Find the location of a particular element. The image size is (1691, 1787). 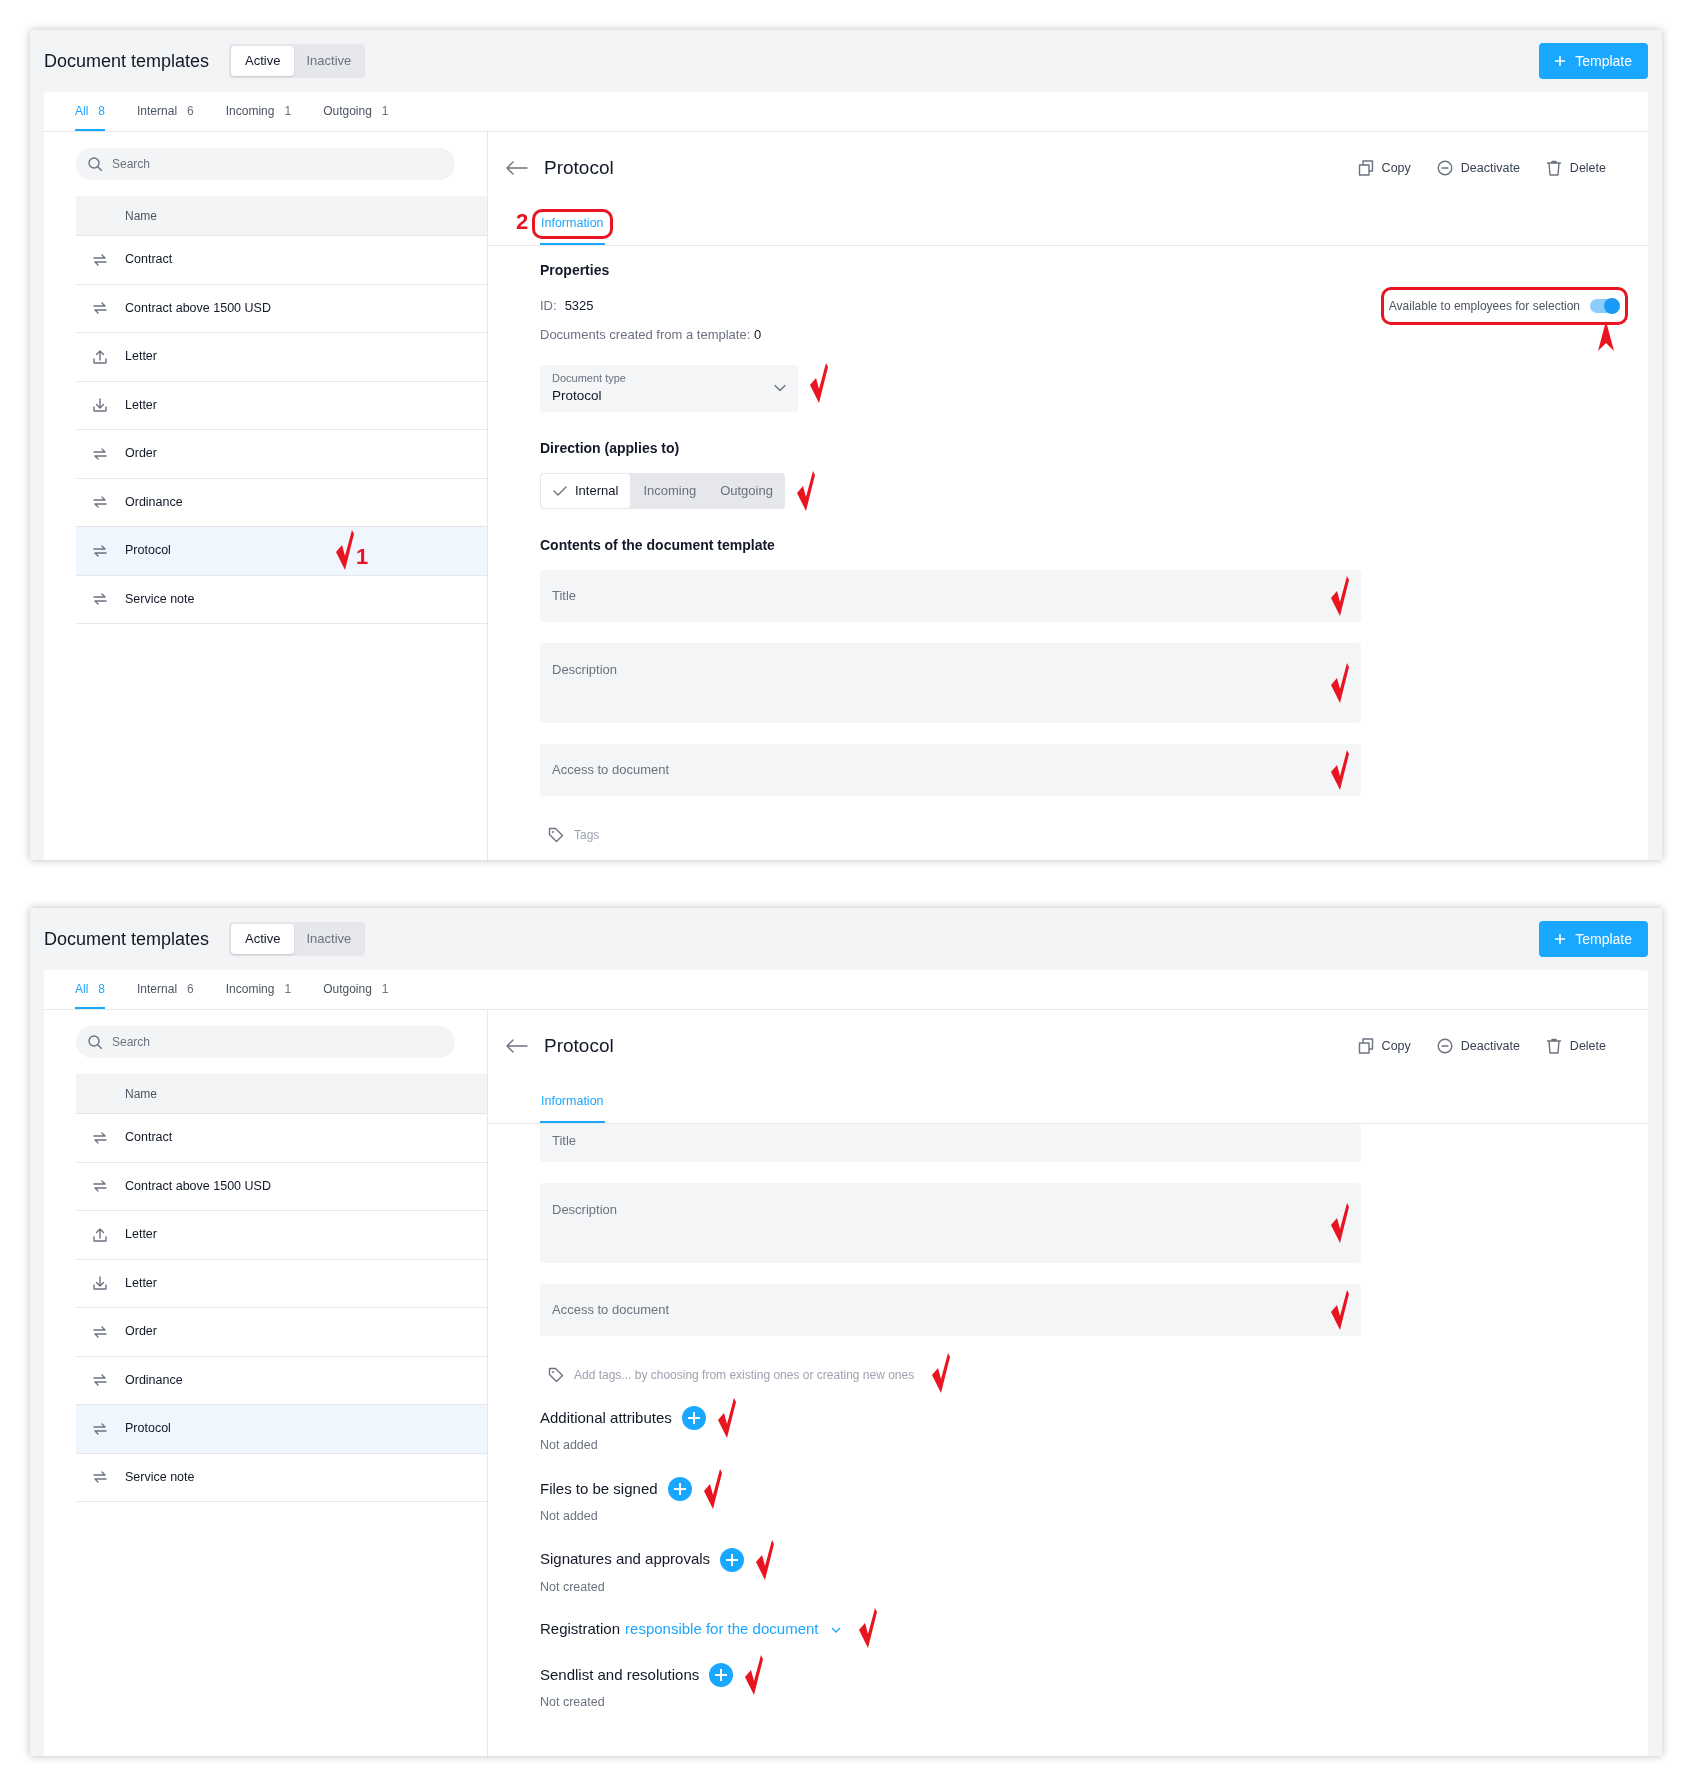

id-label: ID: is located at coordinates (548, 306).